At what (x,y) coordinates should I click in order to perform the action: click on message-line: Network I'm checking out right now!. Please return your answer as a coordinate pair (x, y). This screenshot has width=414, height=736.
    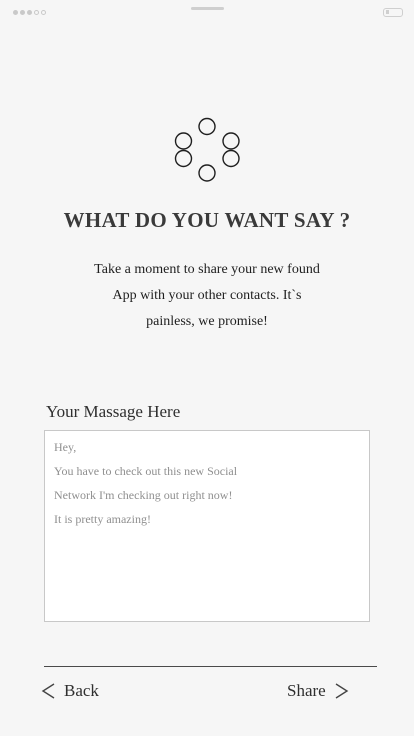
    Looking at the image, I should click on (143, 495).